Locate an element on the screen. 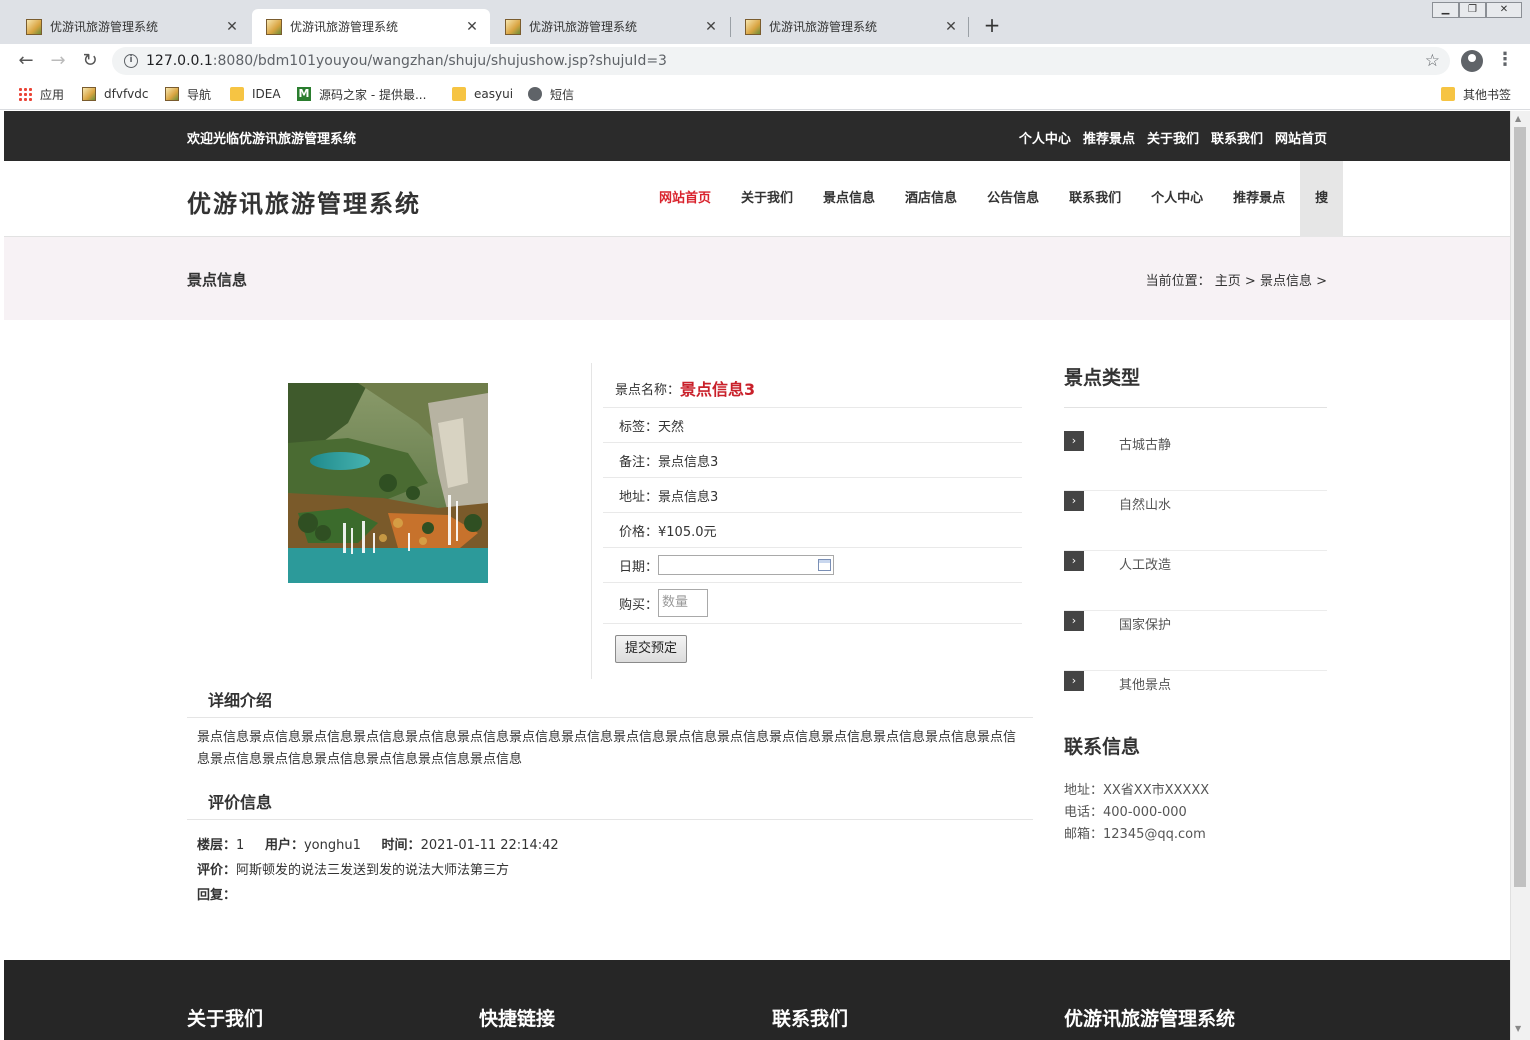 This screenshot has width=1530, height=1040. minimize-icon: ▁ is located at coordinates (1445, 10).